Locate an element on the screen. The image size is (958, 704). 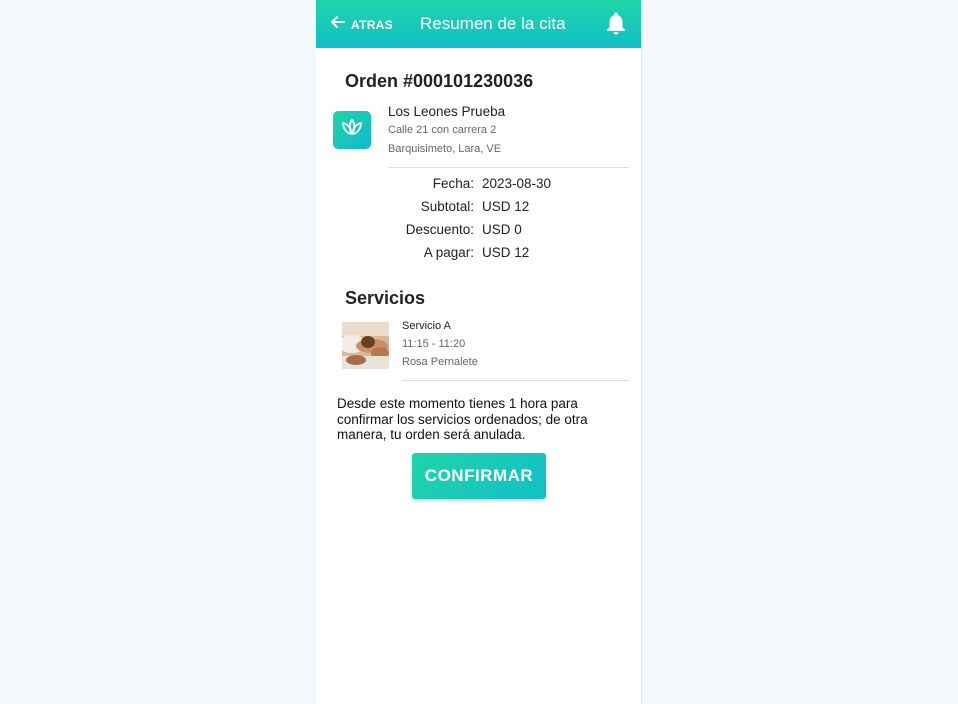
store-city: Barquisimeto, Lara, VE is located at coordinates (445, 149).